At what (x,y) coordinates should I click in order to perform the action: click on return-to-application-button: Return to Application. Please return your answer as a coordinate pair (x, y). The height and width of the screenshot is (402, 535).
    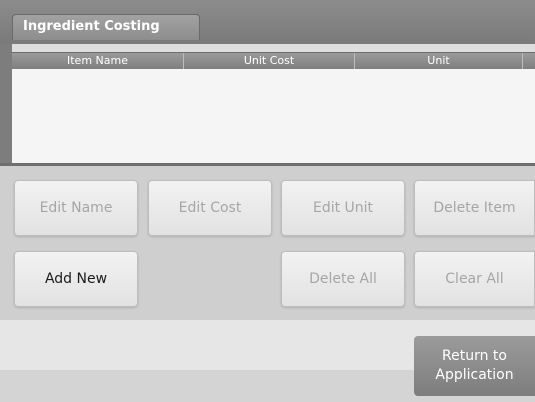
    Looking at the image, I should click on (474, 366).